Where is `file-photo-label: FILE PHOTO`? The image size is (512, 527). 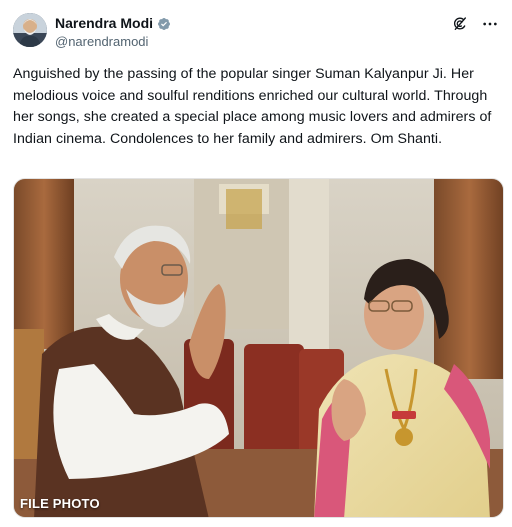
file-photo-label: FILE PHOTO is located at coordinates (60, 503).